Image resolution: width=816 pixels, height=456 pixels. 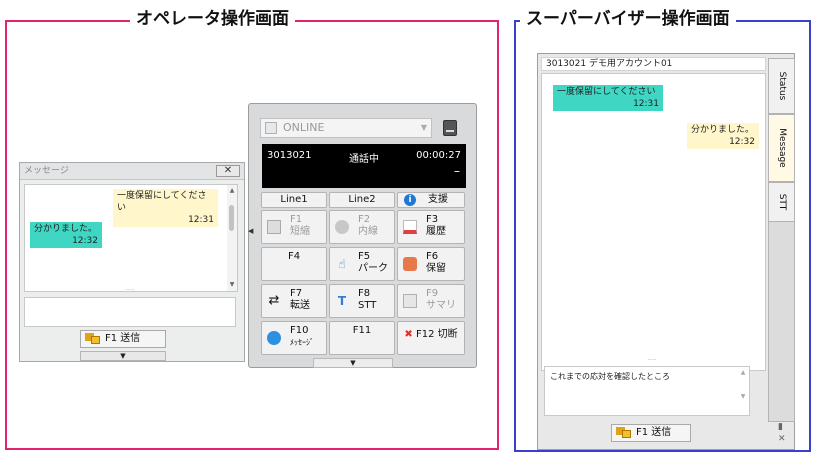 What do you see at coordinates (346, 128) in the screenshot?
I see `status-select: ONLINE ▼` at bounding box center [346, 128].